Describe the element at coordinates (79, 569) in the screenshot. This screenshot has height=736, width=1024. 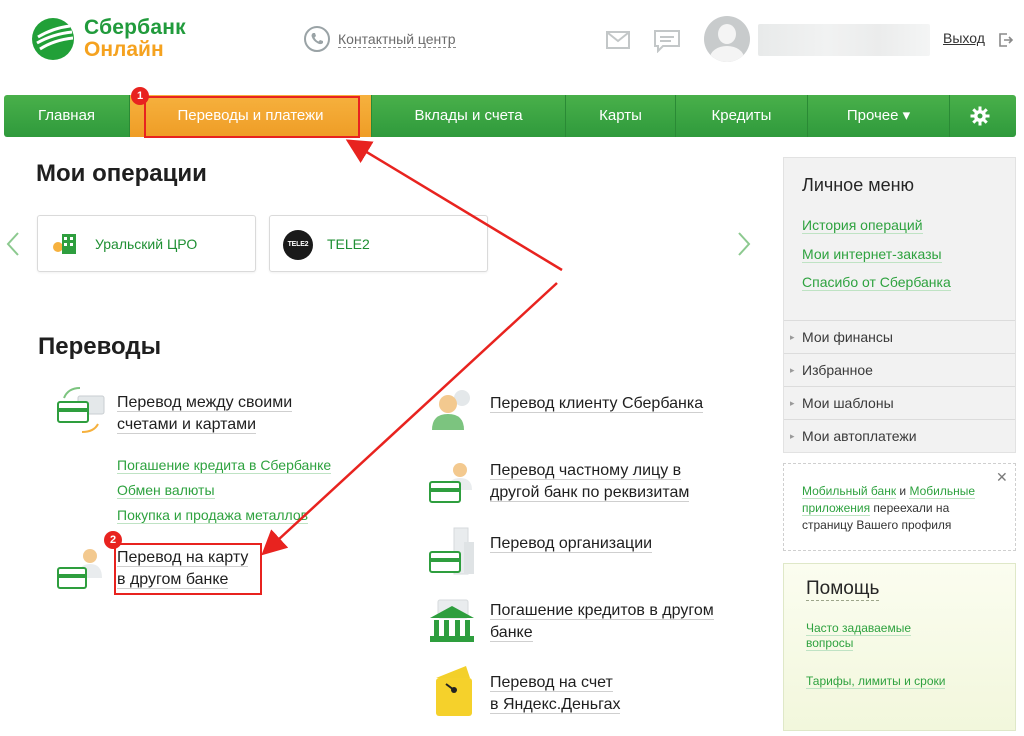
I see `card-other-bank-icon` at that location.